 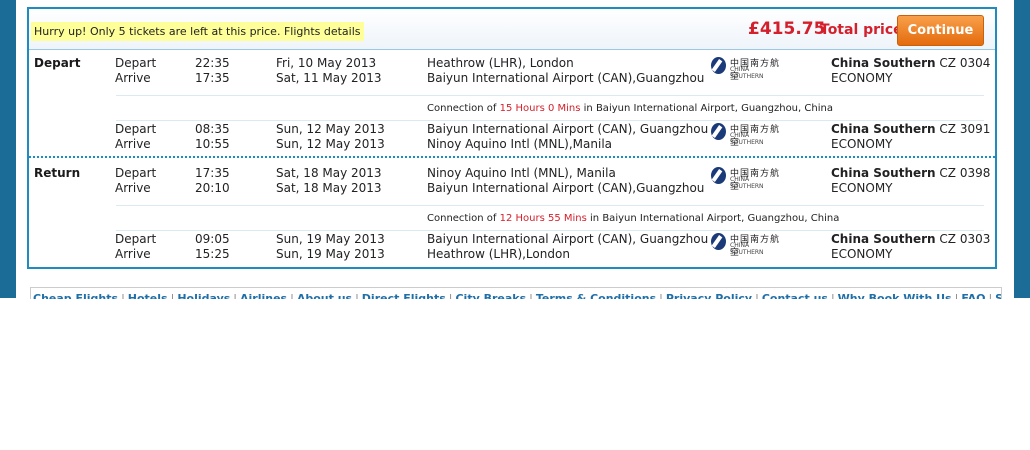 I want to click on depart-time: 08:35, so click(x=212, y=129).